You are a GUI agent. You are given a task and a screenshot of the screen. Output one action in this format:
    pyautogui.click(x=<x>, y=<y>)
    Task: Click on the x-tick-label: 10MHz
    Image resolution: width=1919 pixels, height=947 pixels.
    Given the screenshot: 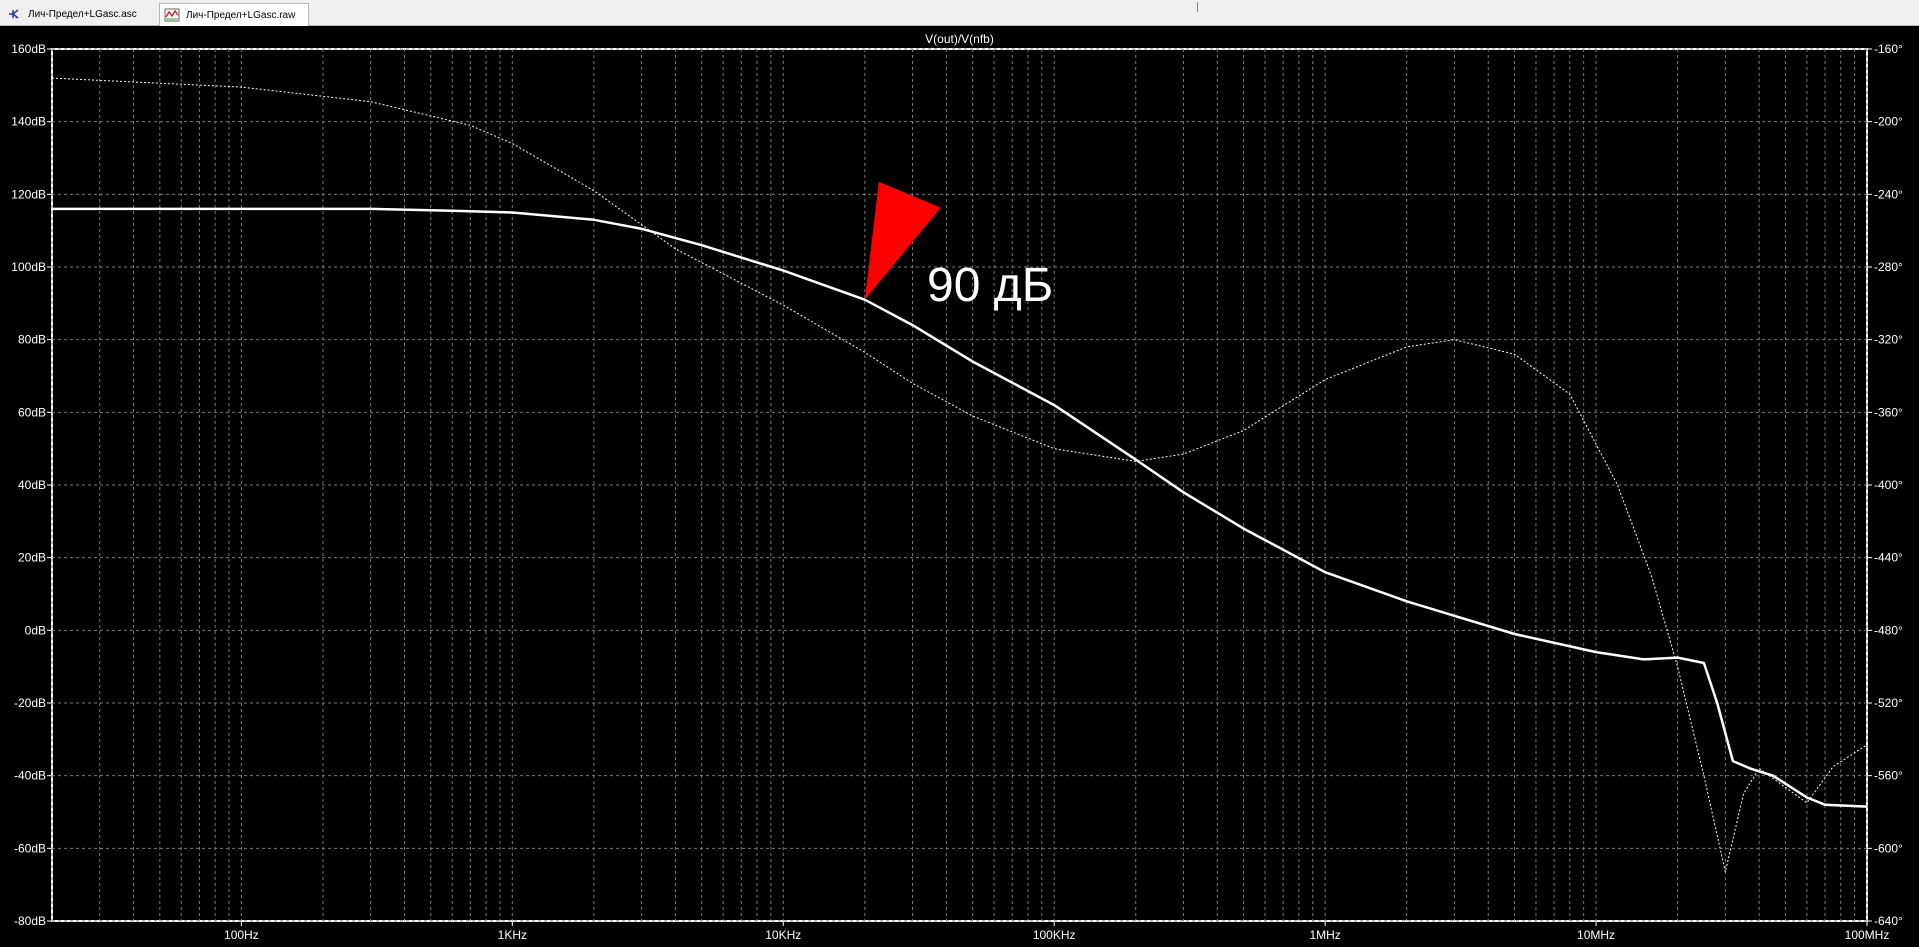 What is the action you would take?
    pyautogui.click(x=1596, y=935)
    